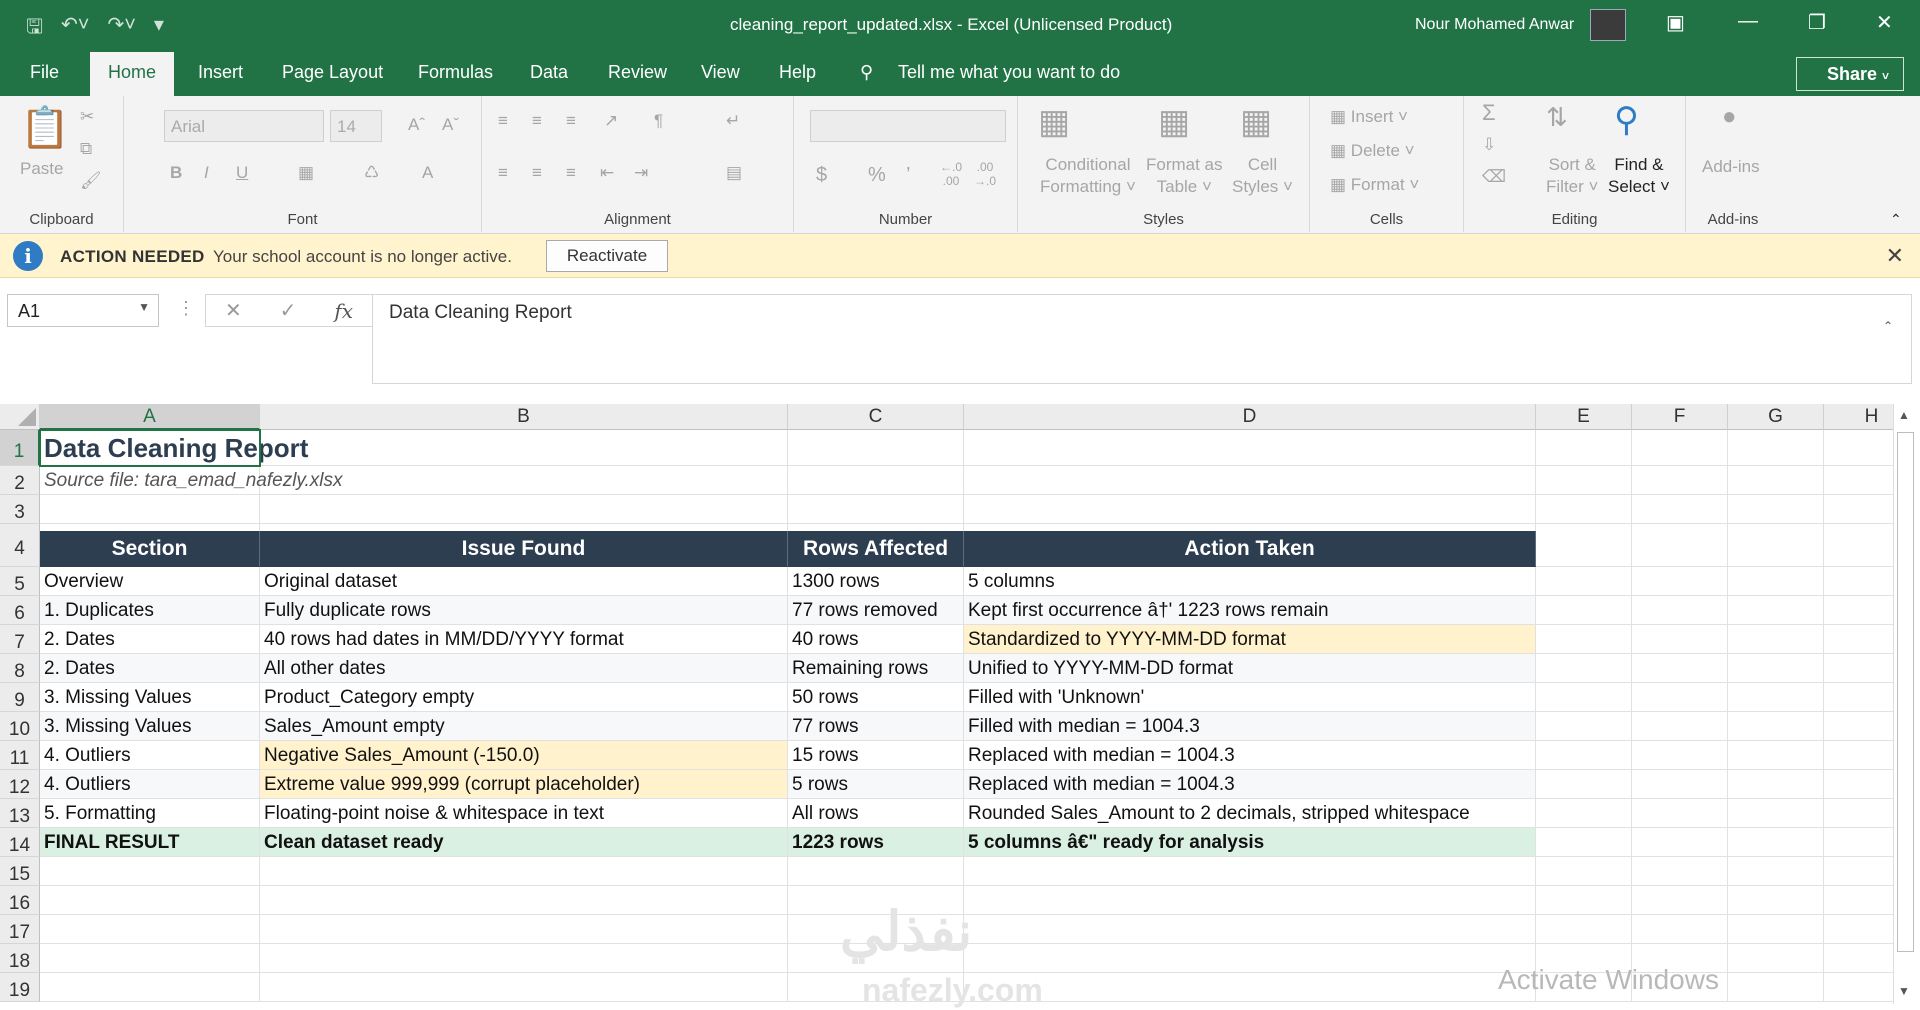 This screenshot has width=1920, height=1010. What do you see at coordinates (150, 697) in the screenshot?
I see `table-data-cell: 3. Missing Values` at bounding box center [150, 697].